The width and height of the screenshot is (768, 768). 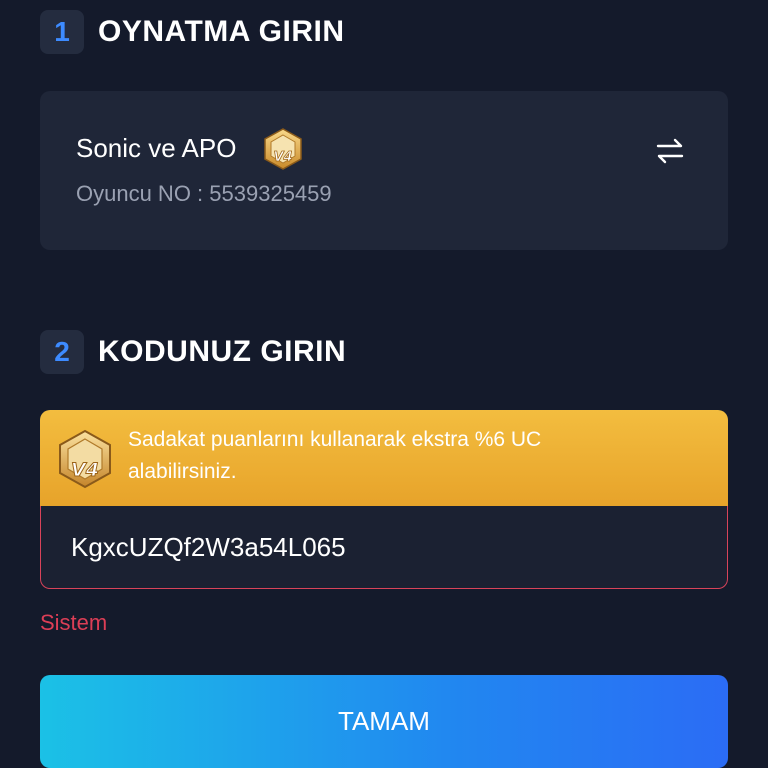 What do you see at coordinates (62, 352) in the screenshot?
I see `step-2-number: 2` at bounding box center [62, 352].